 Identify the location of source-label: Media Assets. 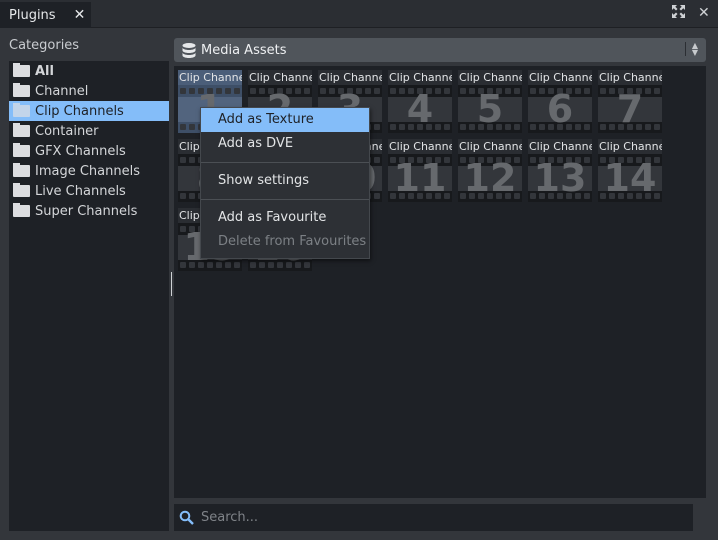
(244, 50).